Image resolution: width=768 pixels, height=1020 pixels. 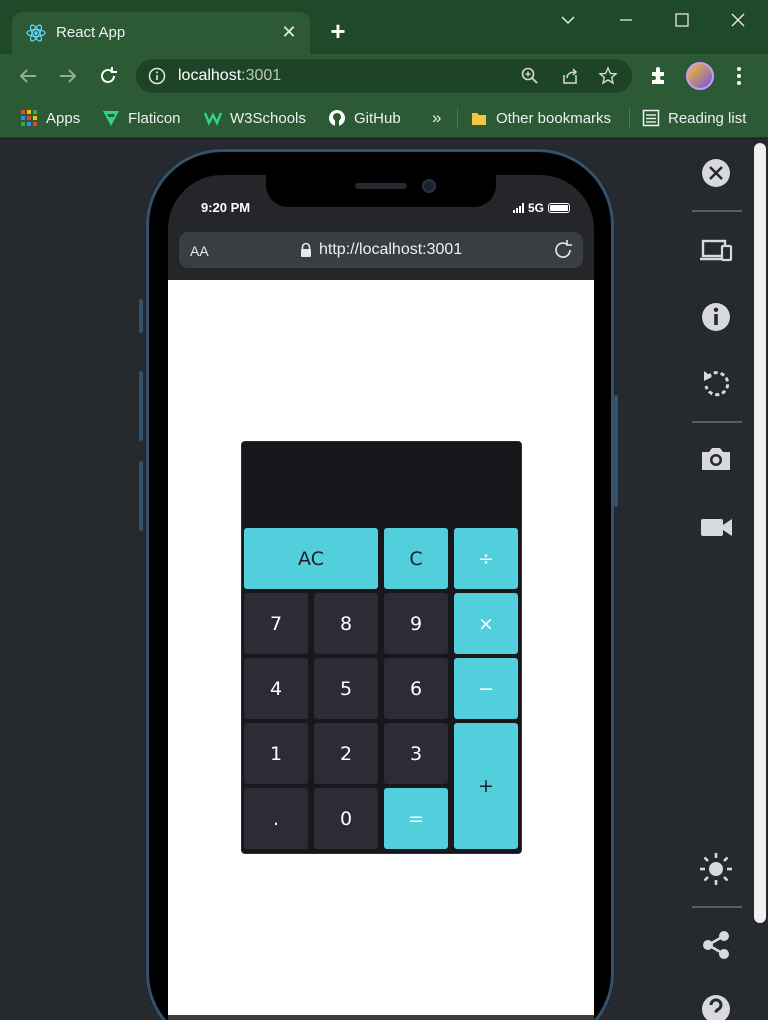 I want to click on reading-list-icon, so click(x=651, y=118).